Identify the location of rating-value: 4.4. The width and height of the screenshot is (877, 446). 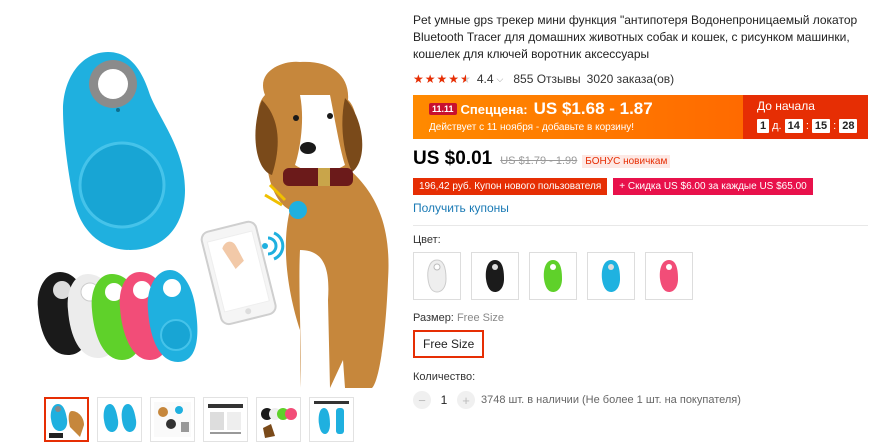
(485, 79).